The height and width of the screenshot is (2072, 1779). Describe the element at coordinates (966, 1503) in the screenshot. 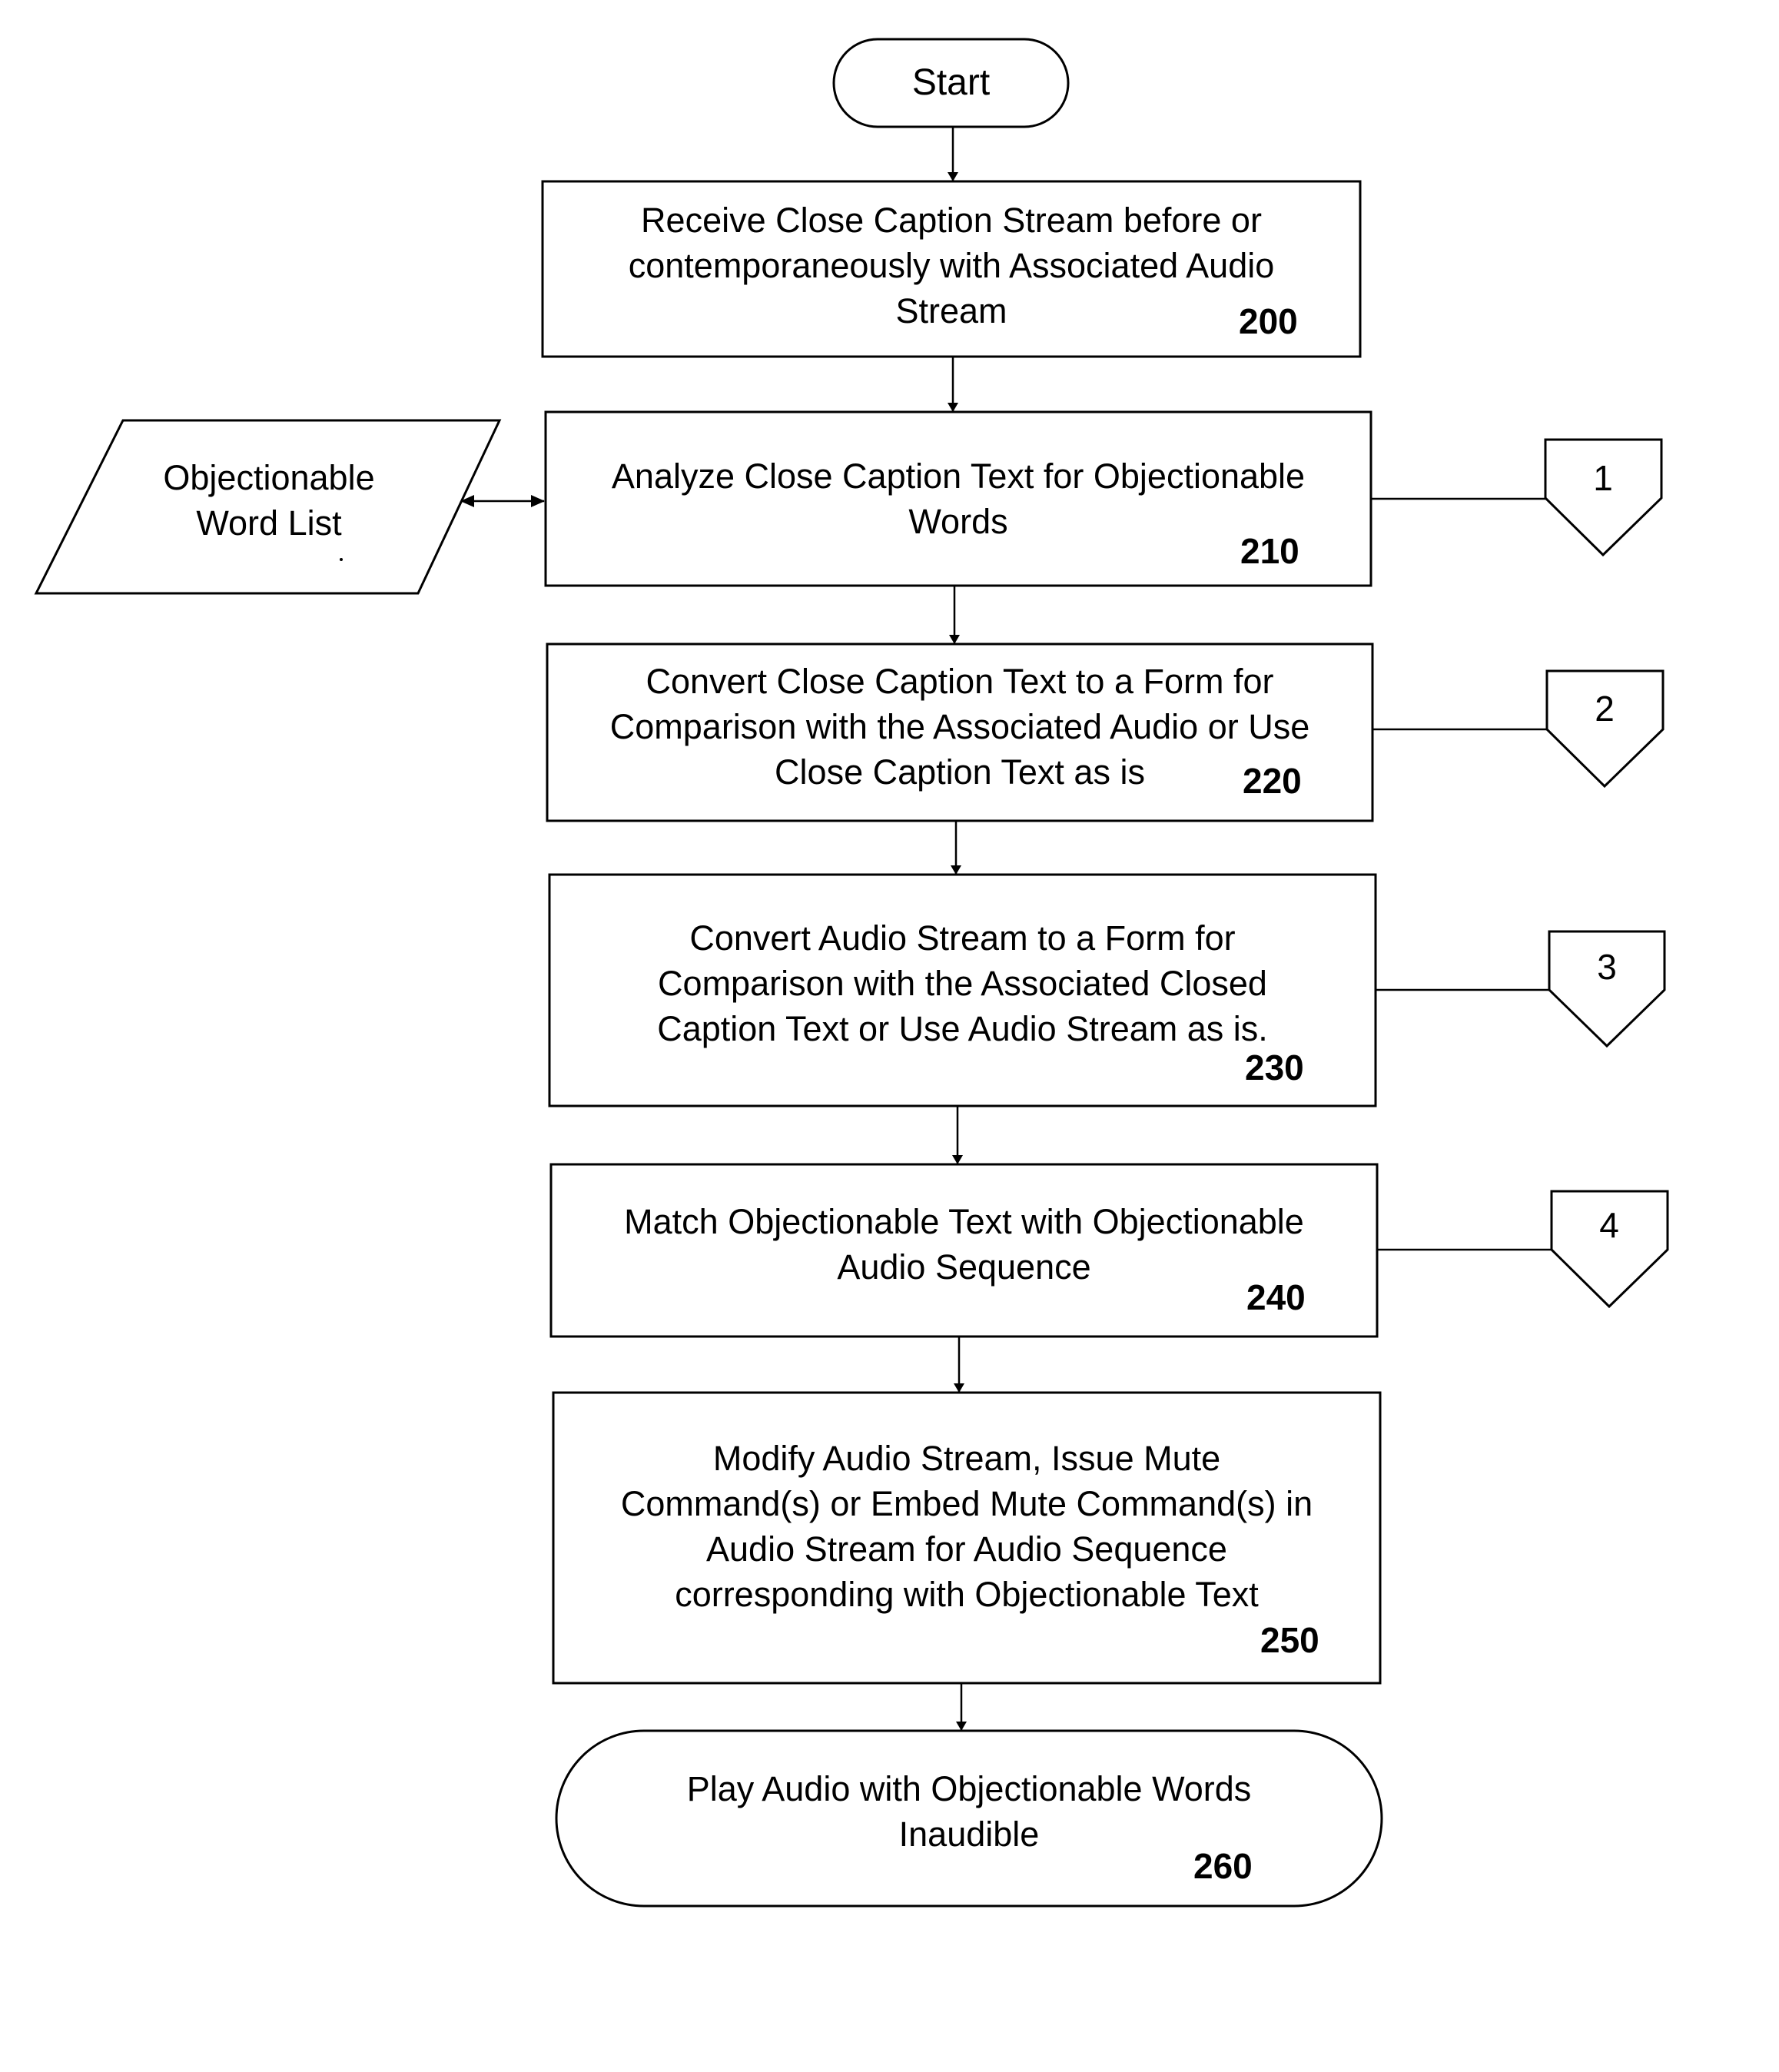

I see `step-text-line: Command(s) or Embed Mute Command(s) in` at that location.